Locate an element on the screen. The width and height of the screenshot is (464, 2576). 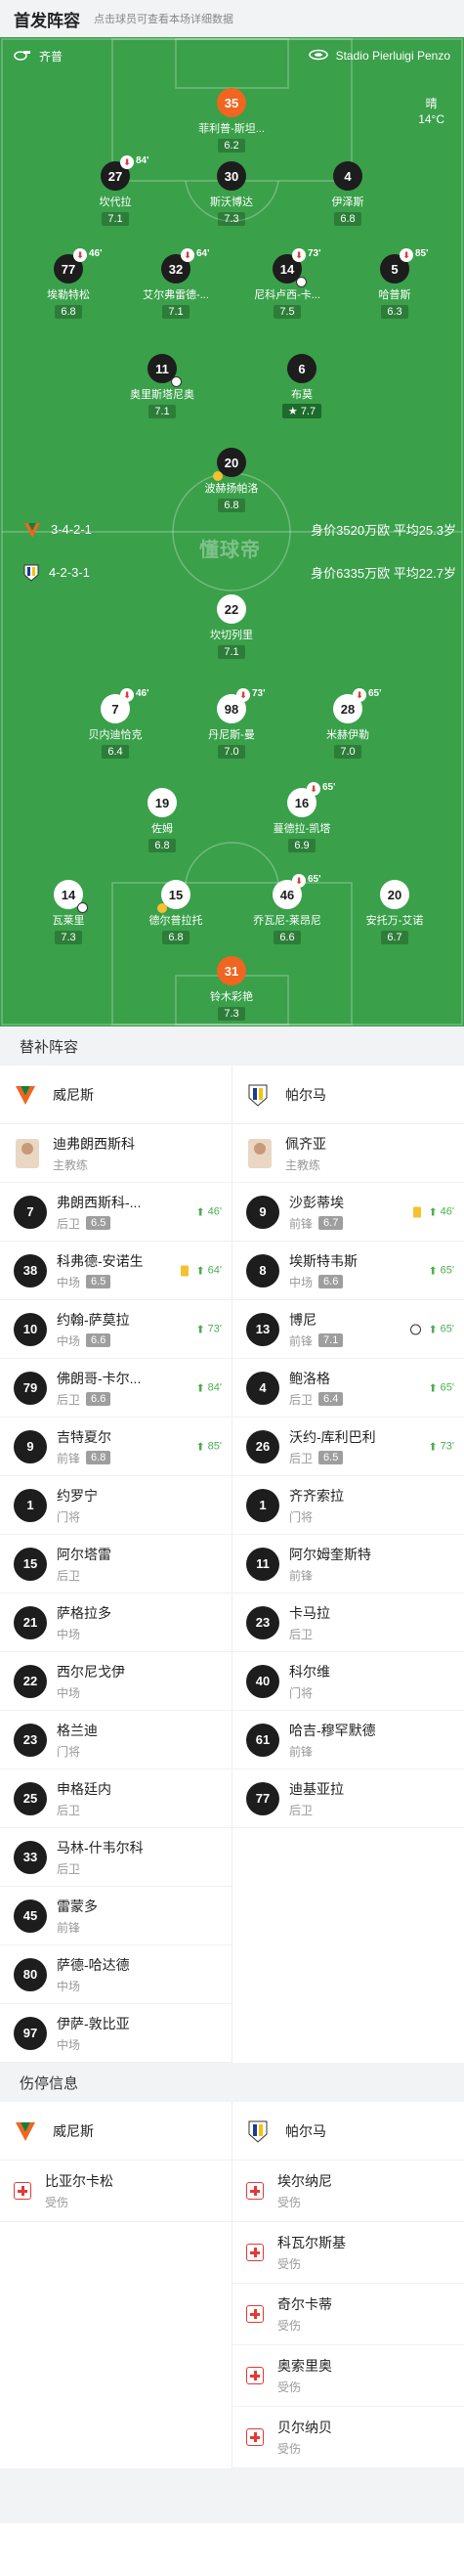
home-team-row: 威尼斯 is located at coordinates (116, 2131).